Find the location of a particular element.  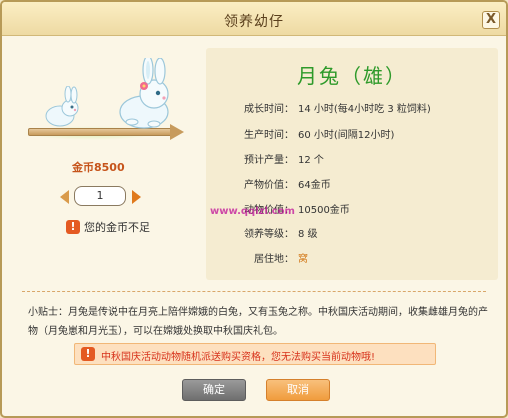

info-label: 预计产量： is located at coordinates (269, 160).